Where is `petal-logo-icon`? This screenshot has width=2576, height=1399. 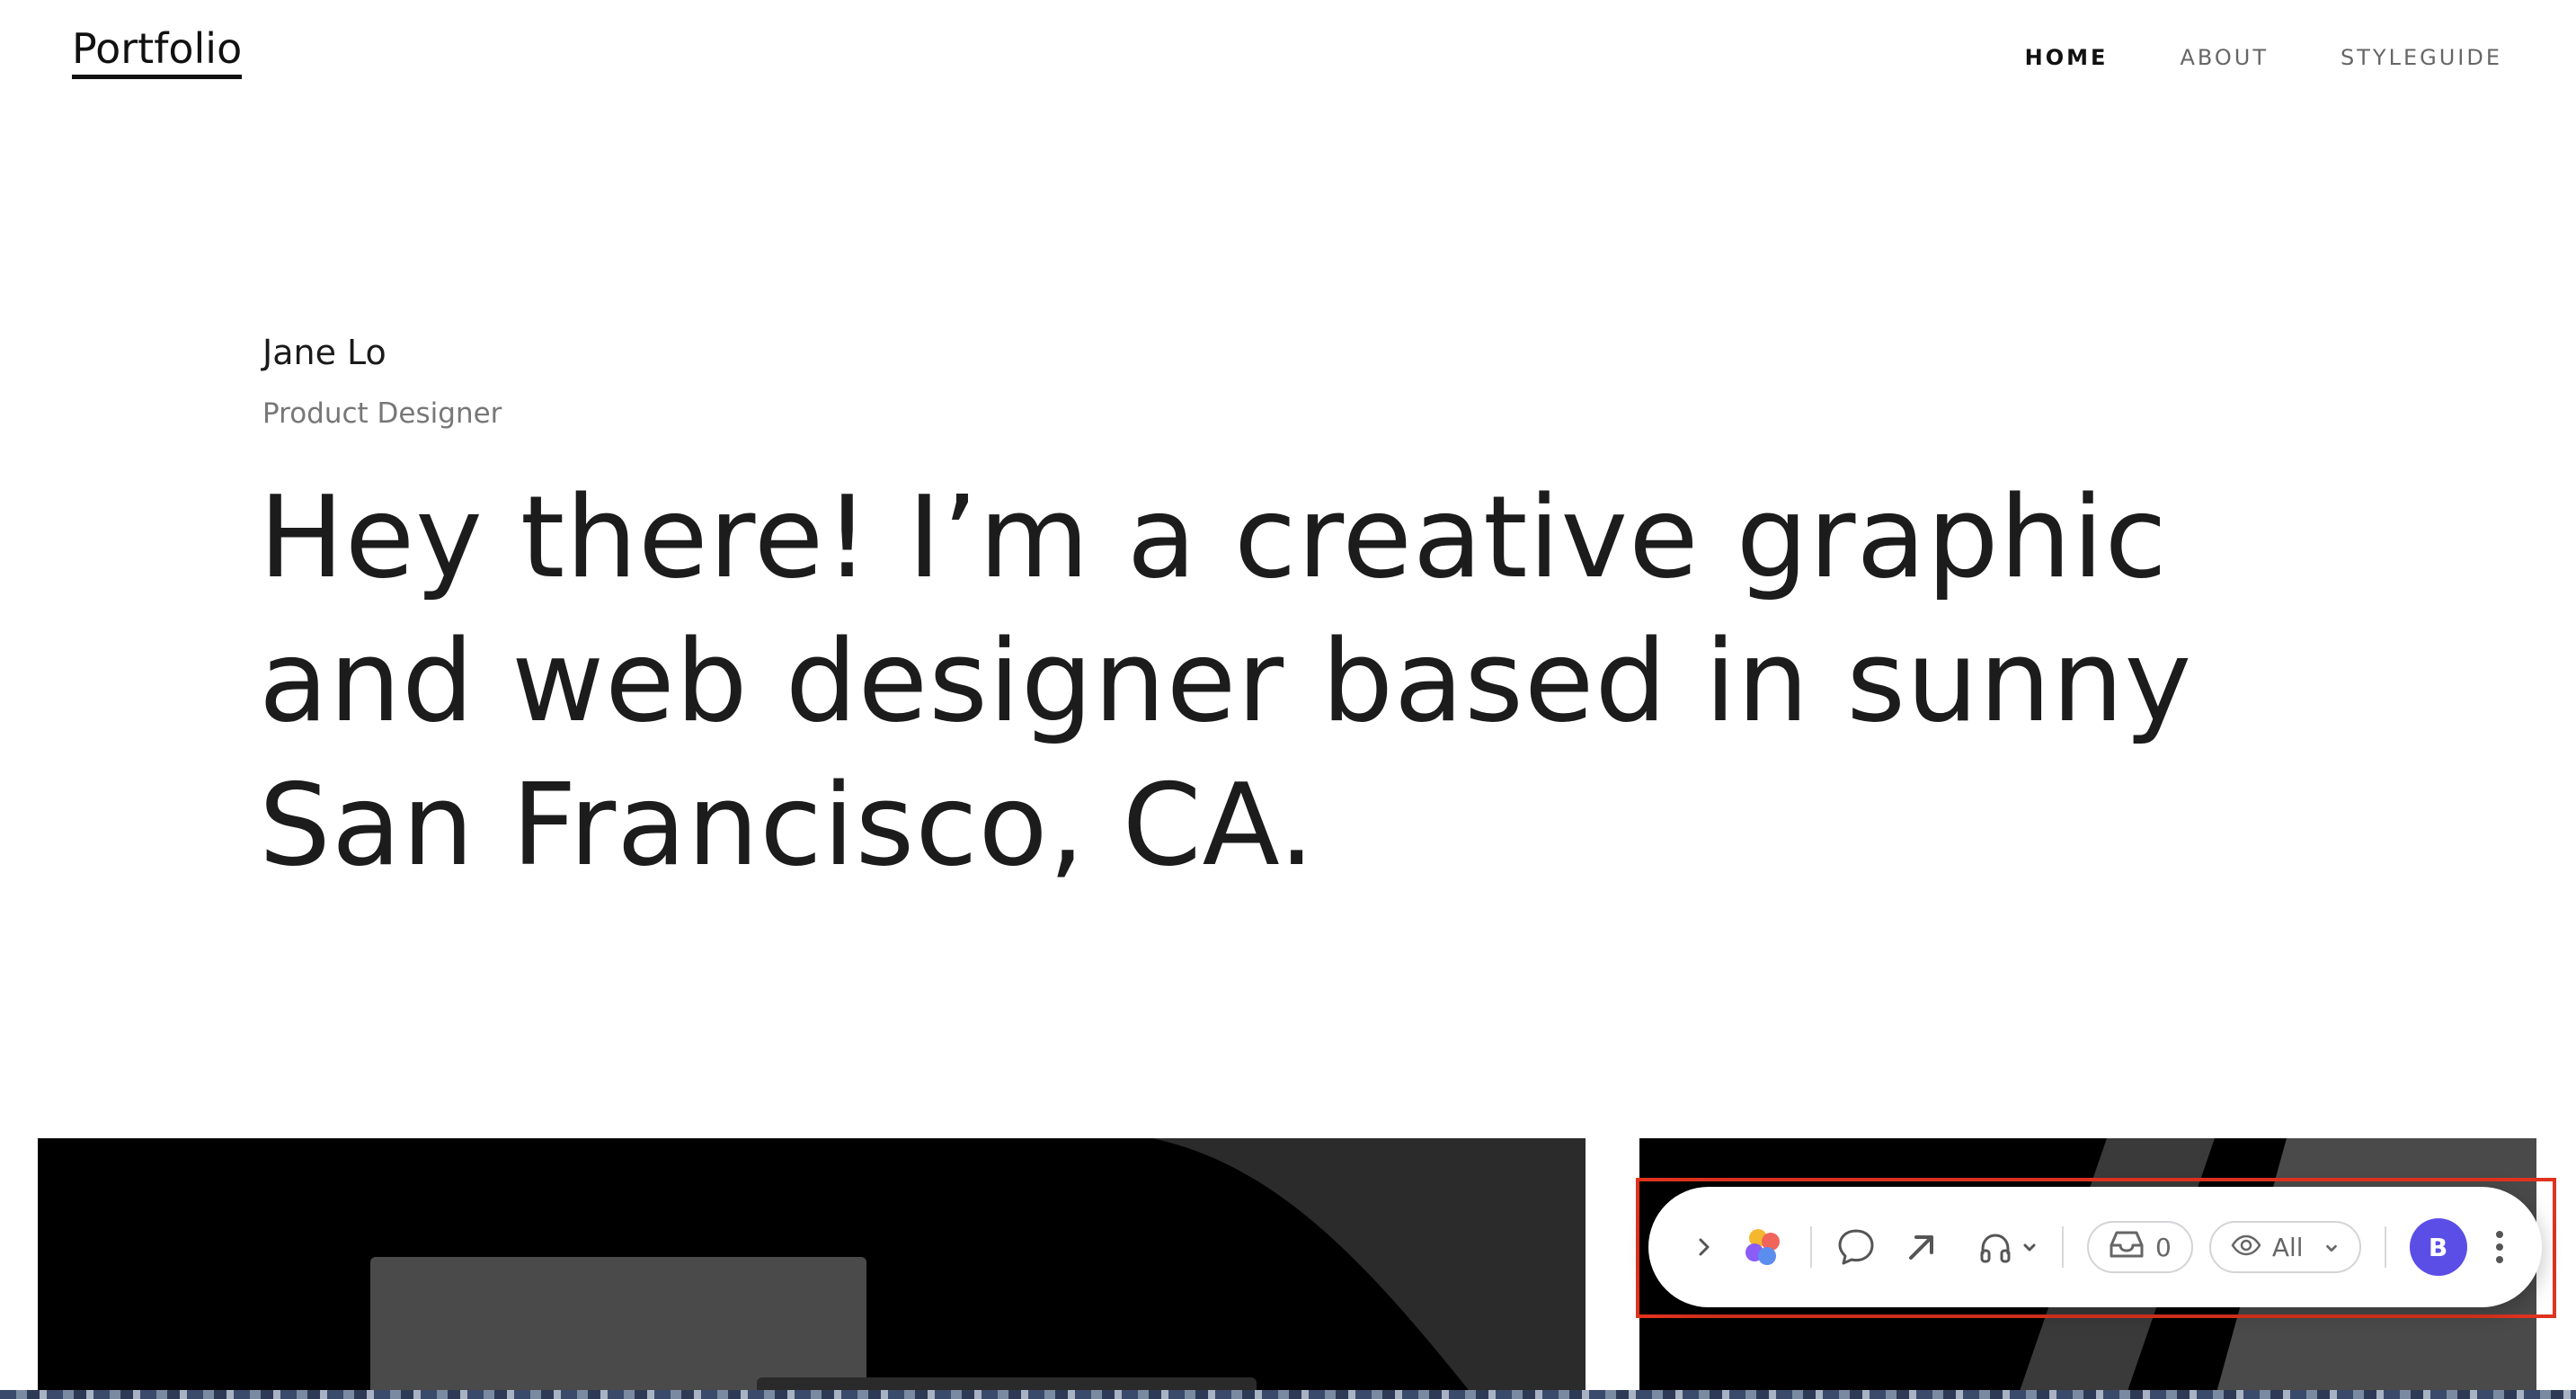 petal-logo-icon is located at coordinates (1763, 1247).